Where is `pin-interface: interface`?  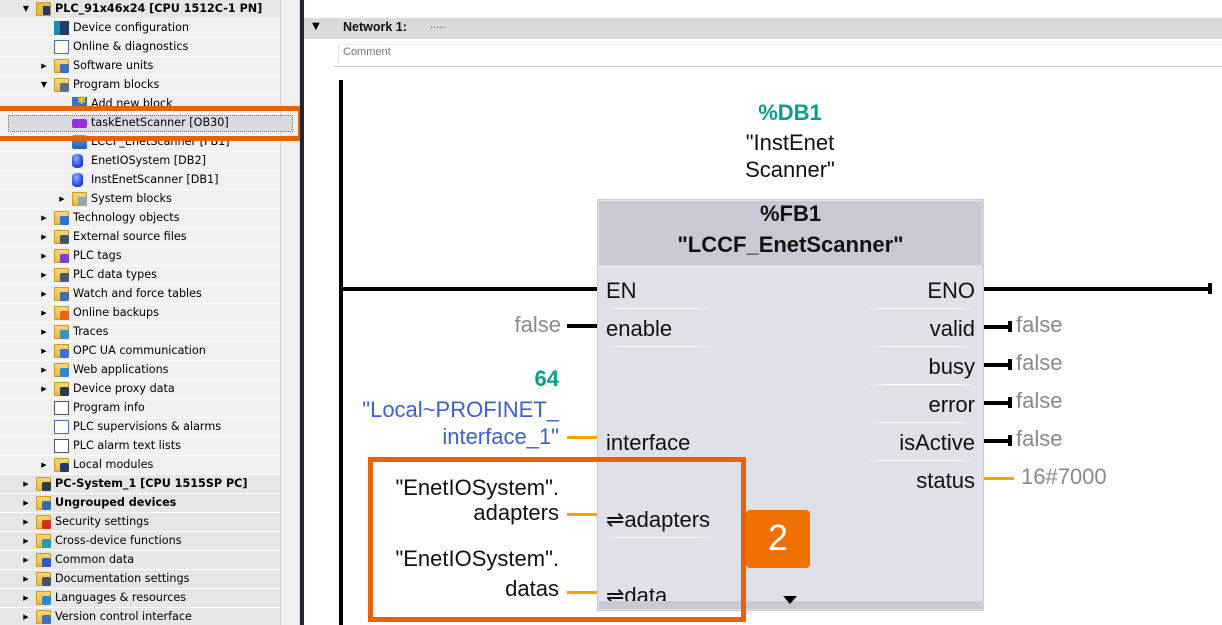
pin-interface: interface is located at coordinates (648, 442).